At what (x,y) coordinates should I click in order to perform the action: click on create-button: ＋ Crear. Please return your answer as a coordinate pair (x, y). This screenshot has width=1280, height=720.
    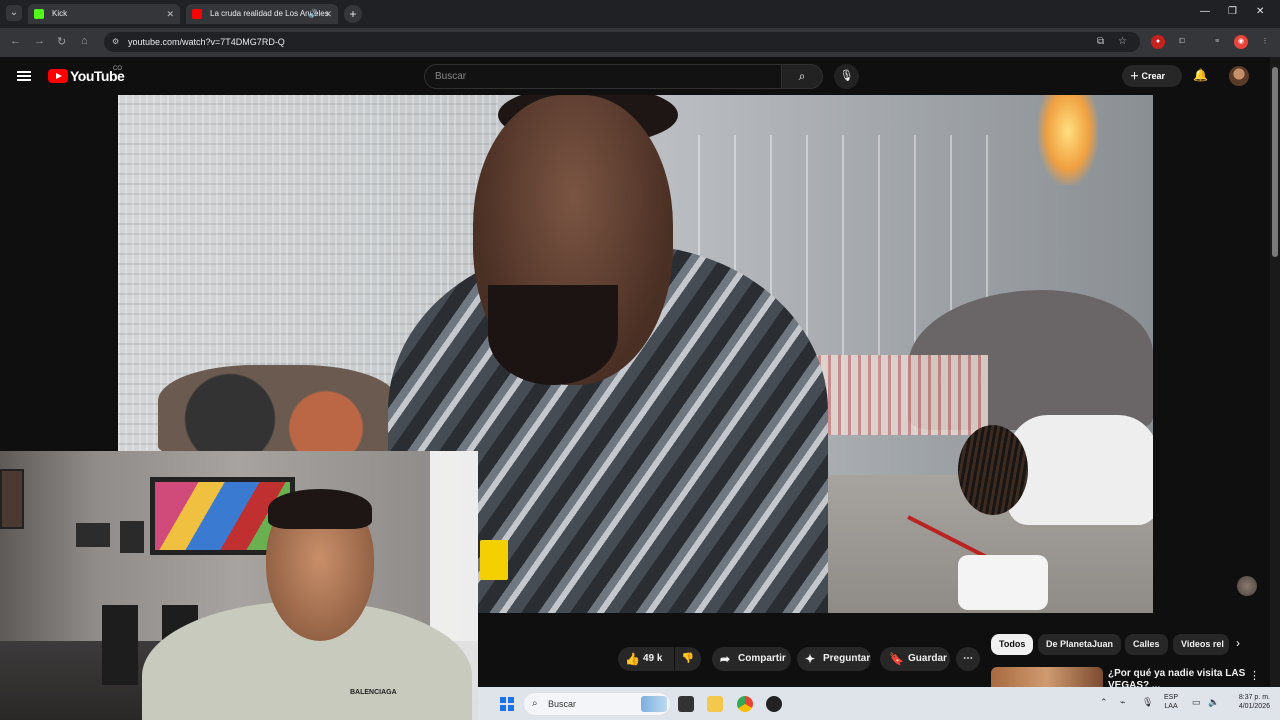
    Looking at the image, I should click on (1152, 76).